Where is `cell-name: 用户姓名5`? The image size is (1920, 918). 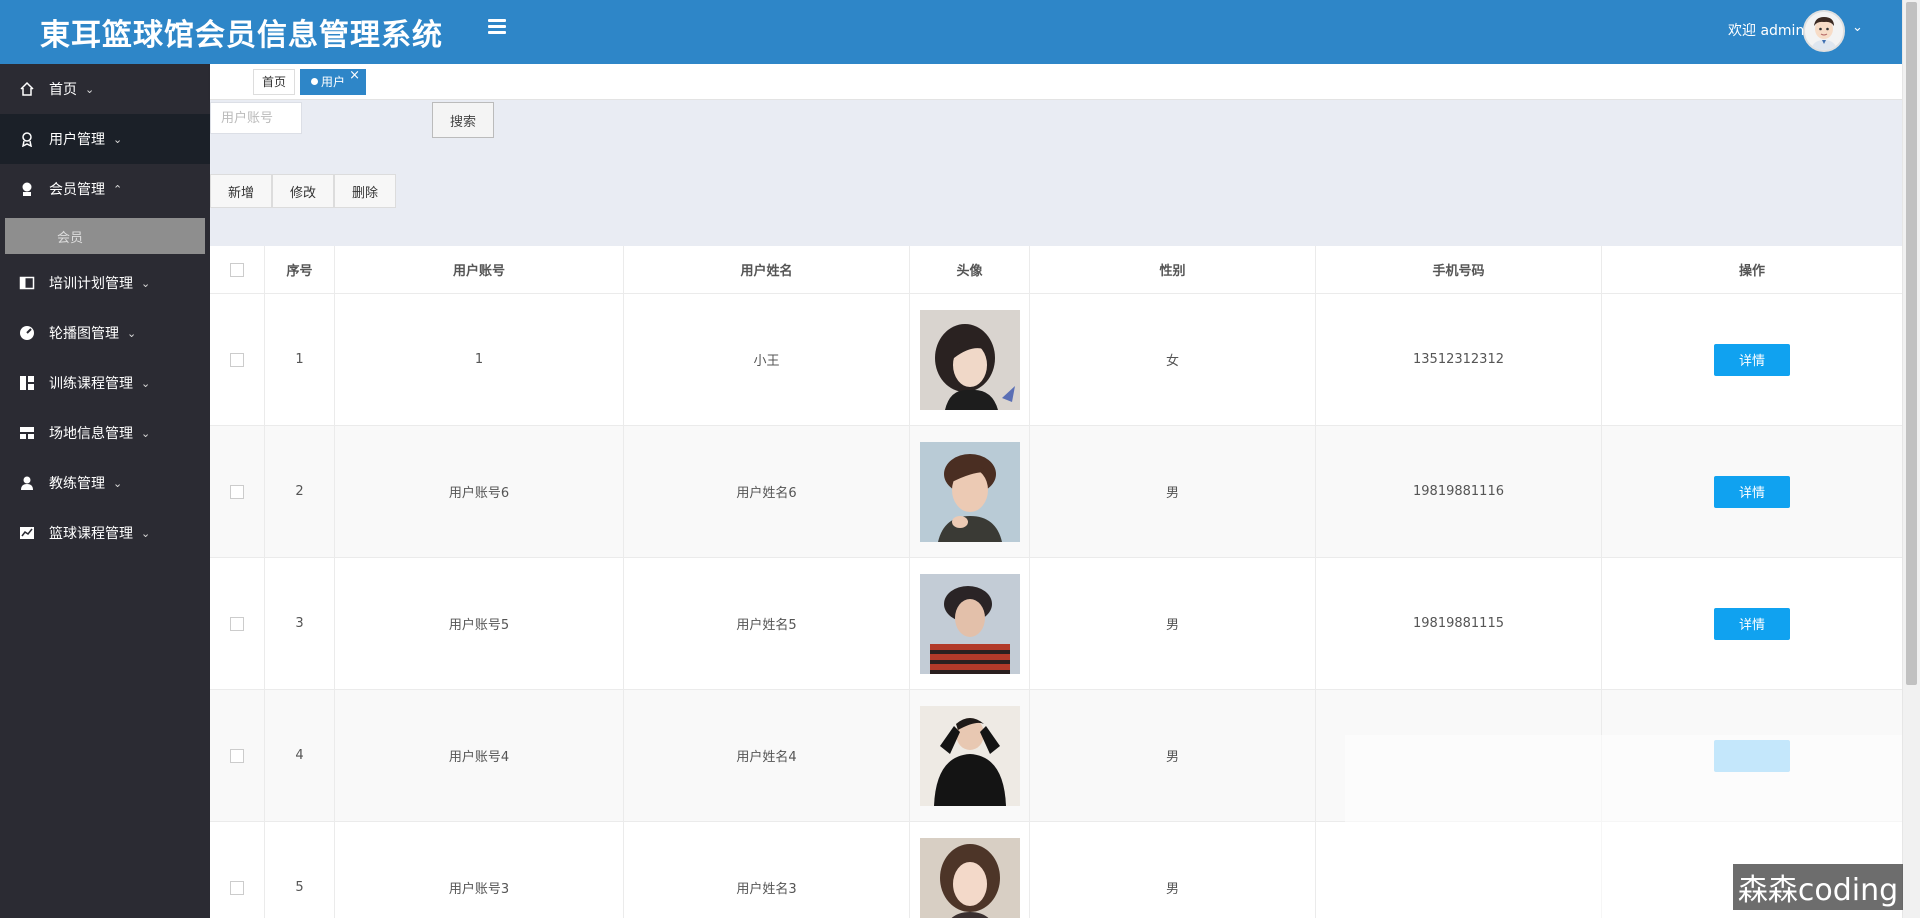
cell-name: 用户姓名5 is located at coordinates (767, 623).